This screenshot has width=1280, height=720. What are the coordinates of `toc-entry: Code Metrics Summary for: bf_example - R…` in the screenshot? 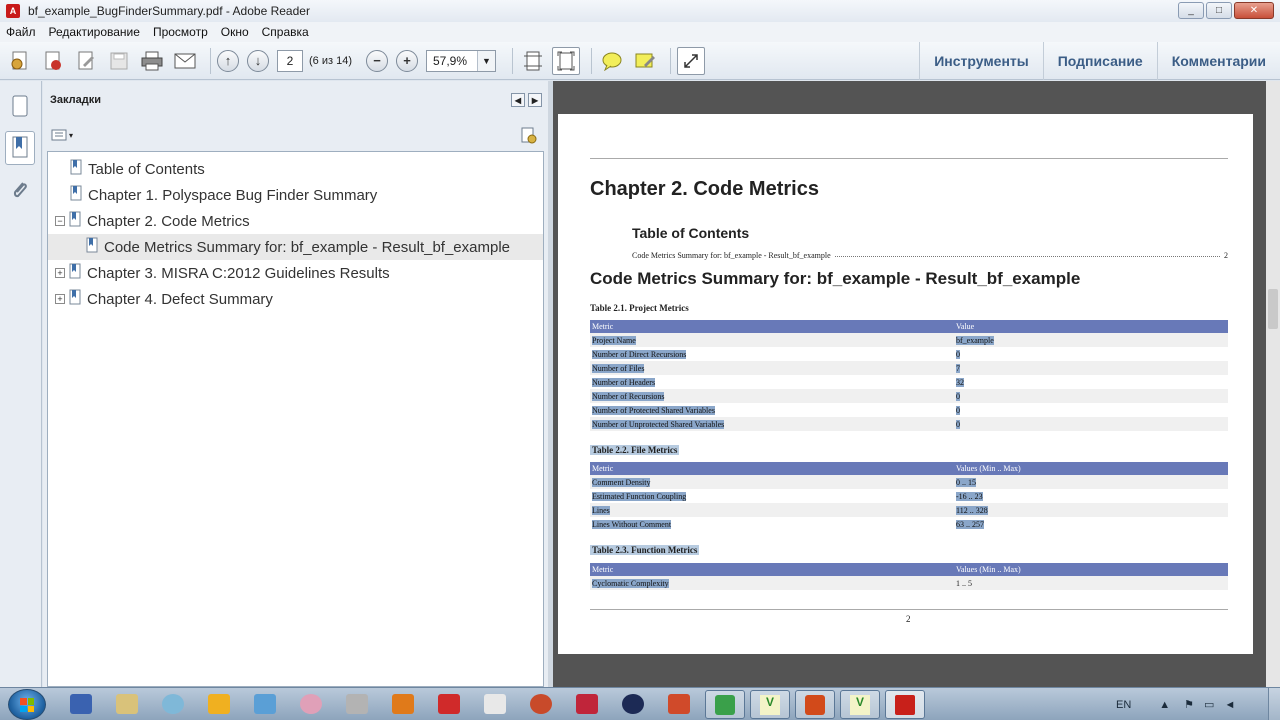 It's located at (930, 255).